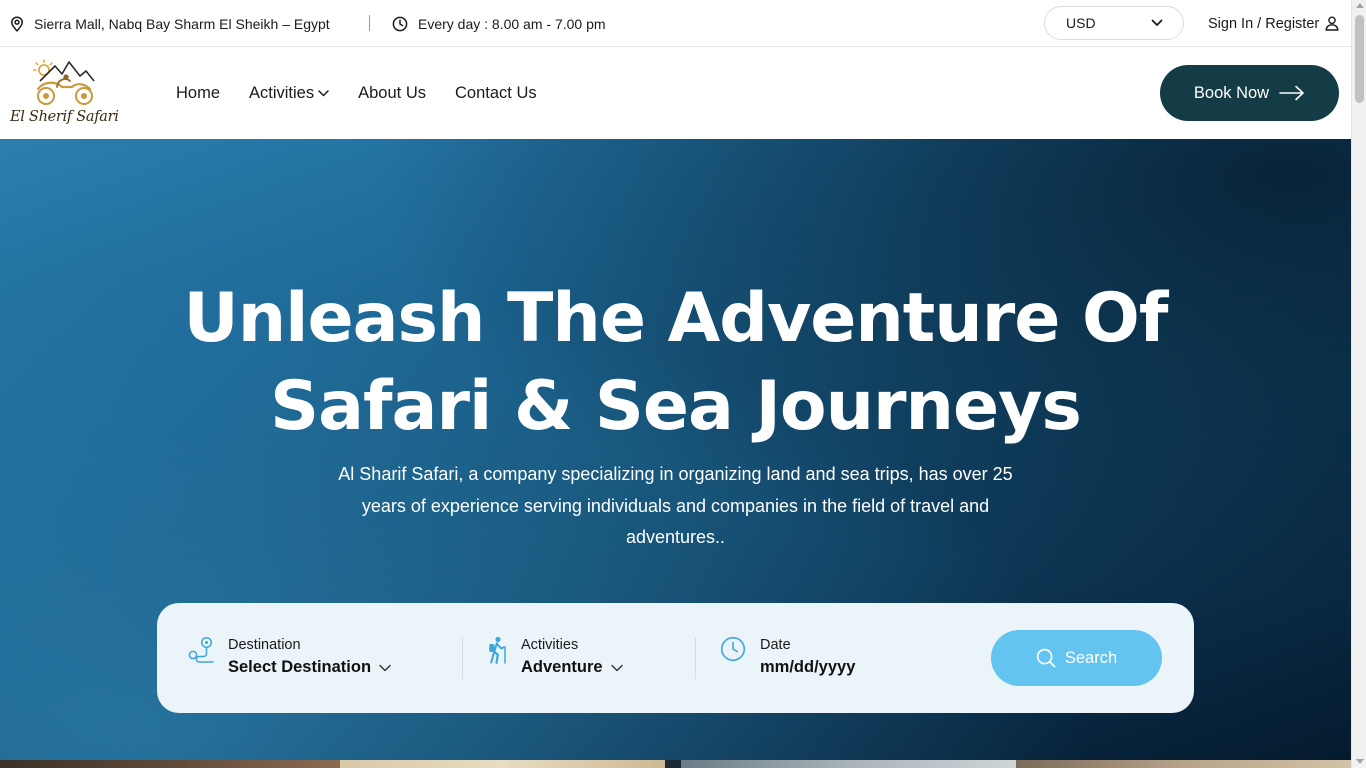  I want to click on nav-item-activities: Activities, so click(289, 93).